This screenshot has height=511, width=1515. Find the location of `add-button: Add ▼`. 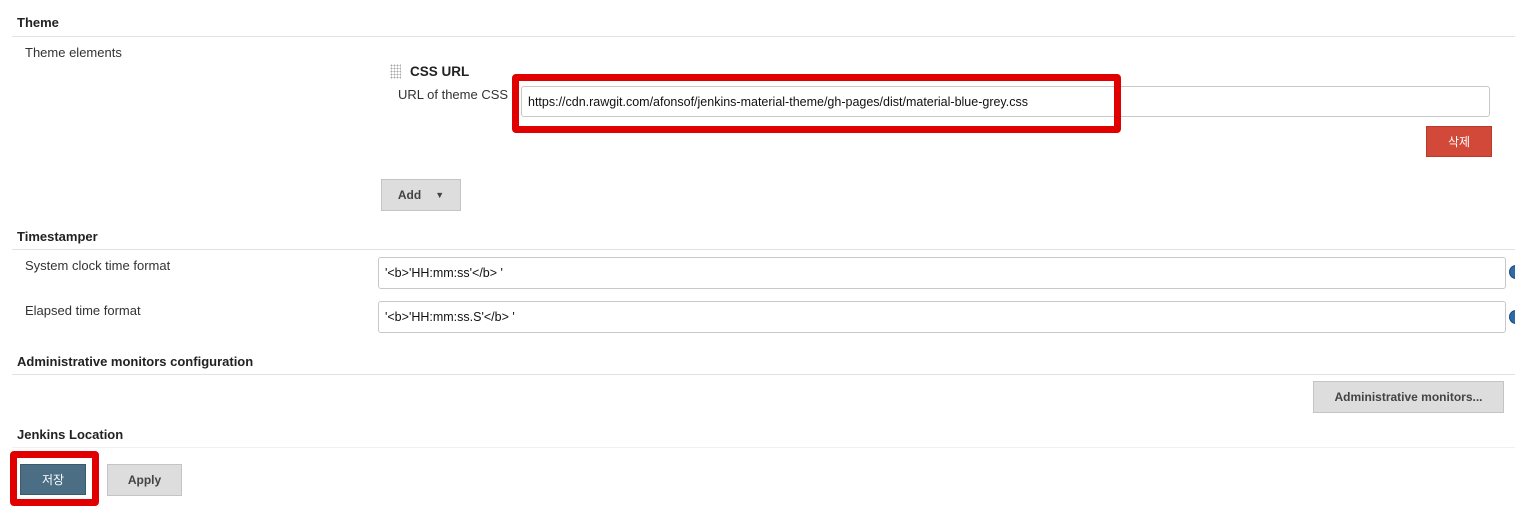

add-button: Add ▼ is located at coordinates (421, 195).